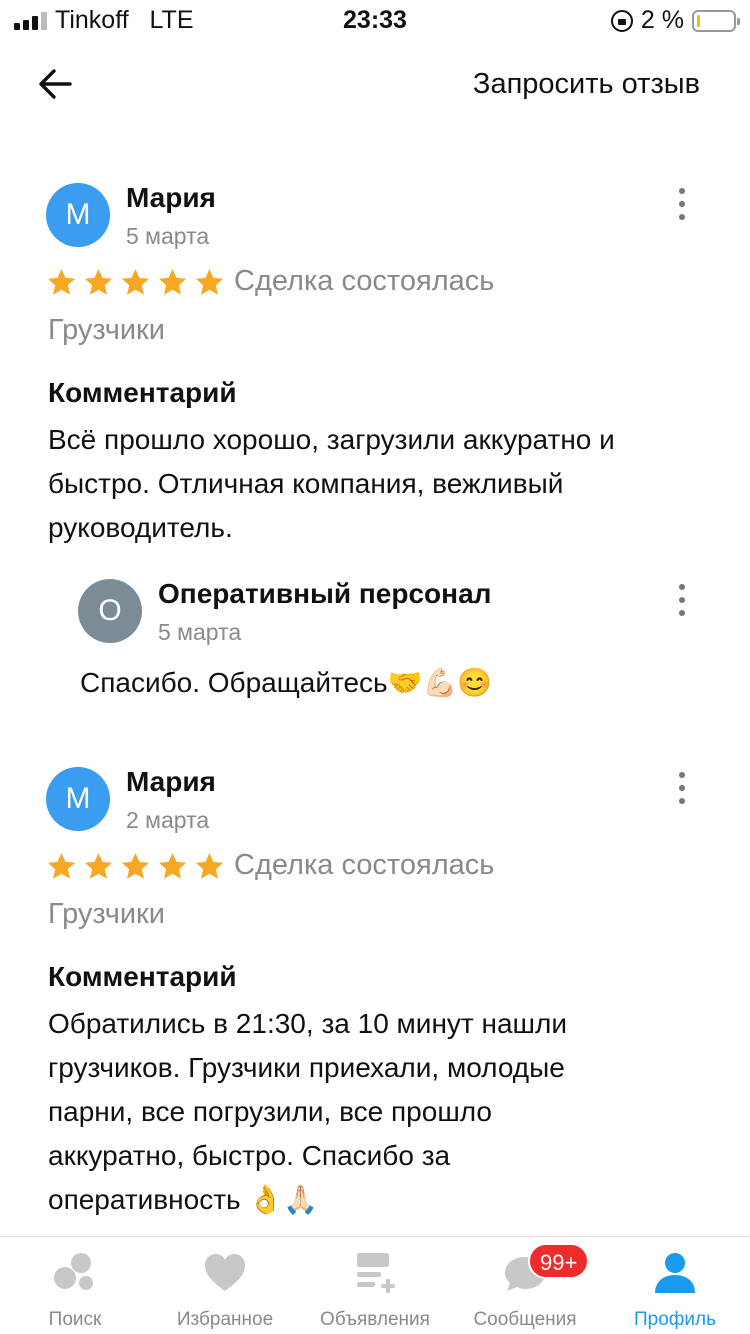 The width and height of the screenshot is (750, 1334). I want to click on nav-profile: Профиль, so click(675, 1285).